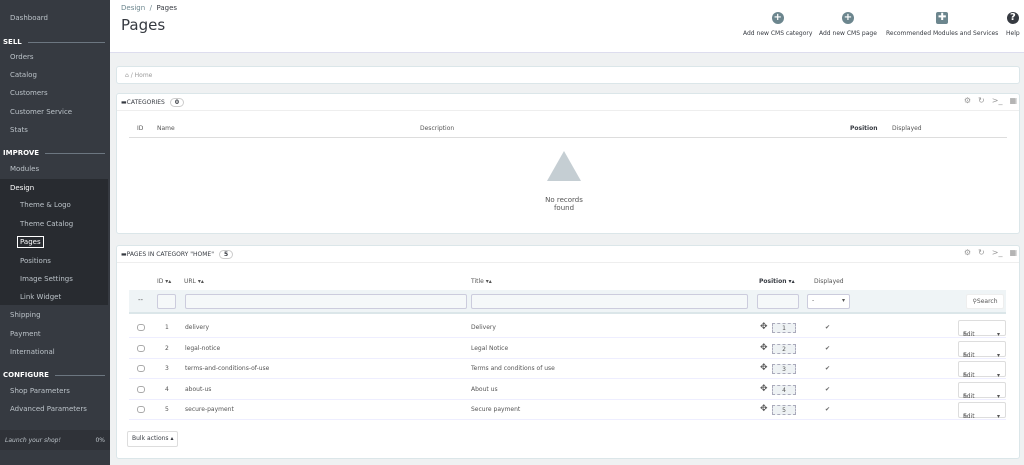 The image size is (1024, 465). What do you see at coordinates (133, 8) in the screenshot?
I see `breadcrumb-design: Design` at bounding box center [133, 8].